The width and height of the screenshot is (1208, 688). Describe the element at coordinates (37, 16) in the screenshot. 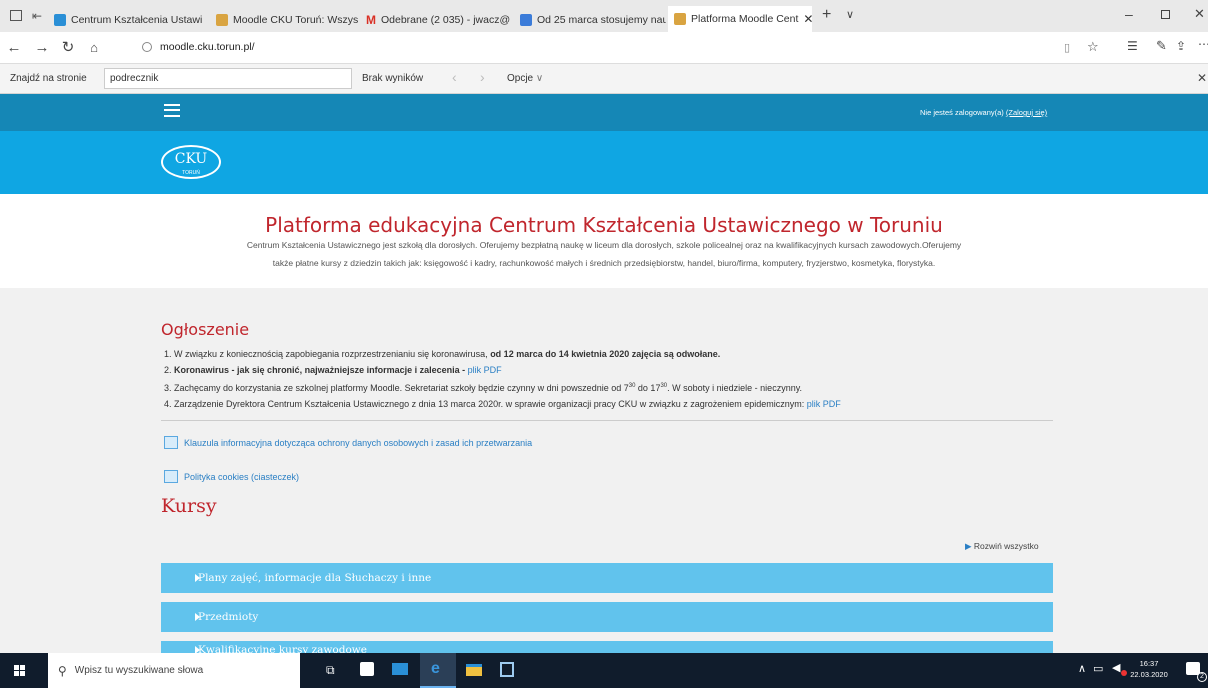

I see `back-tabs-icon: ⇤` at that location.